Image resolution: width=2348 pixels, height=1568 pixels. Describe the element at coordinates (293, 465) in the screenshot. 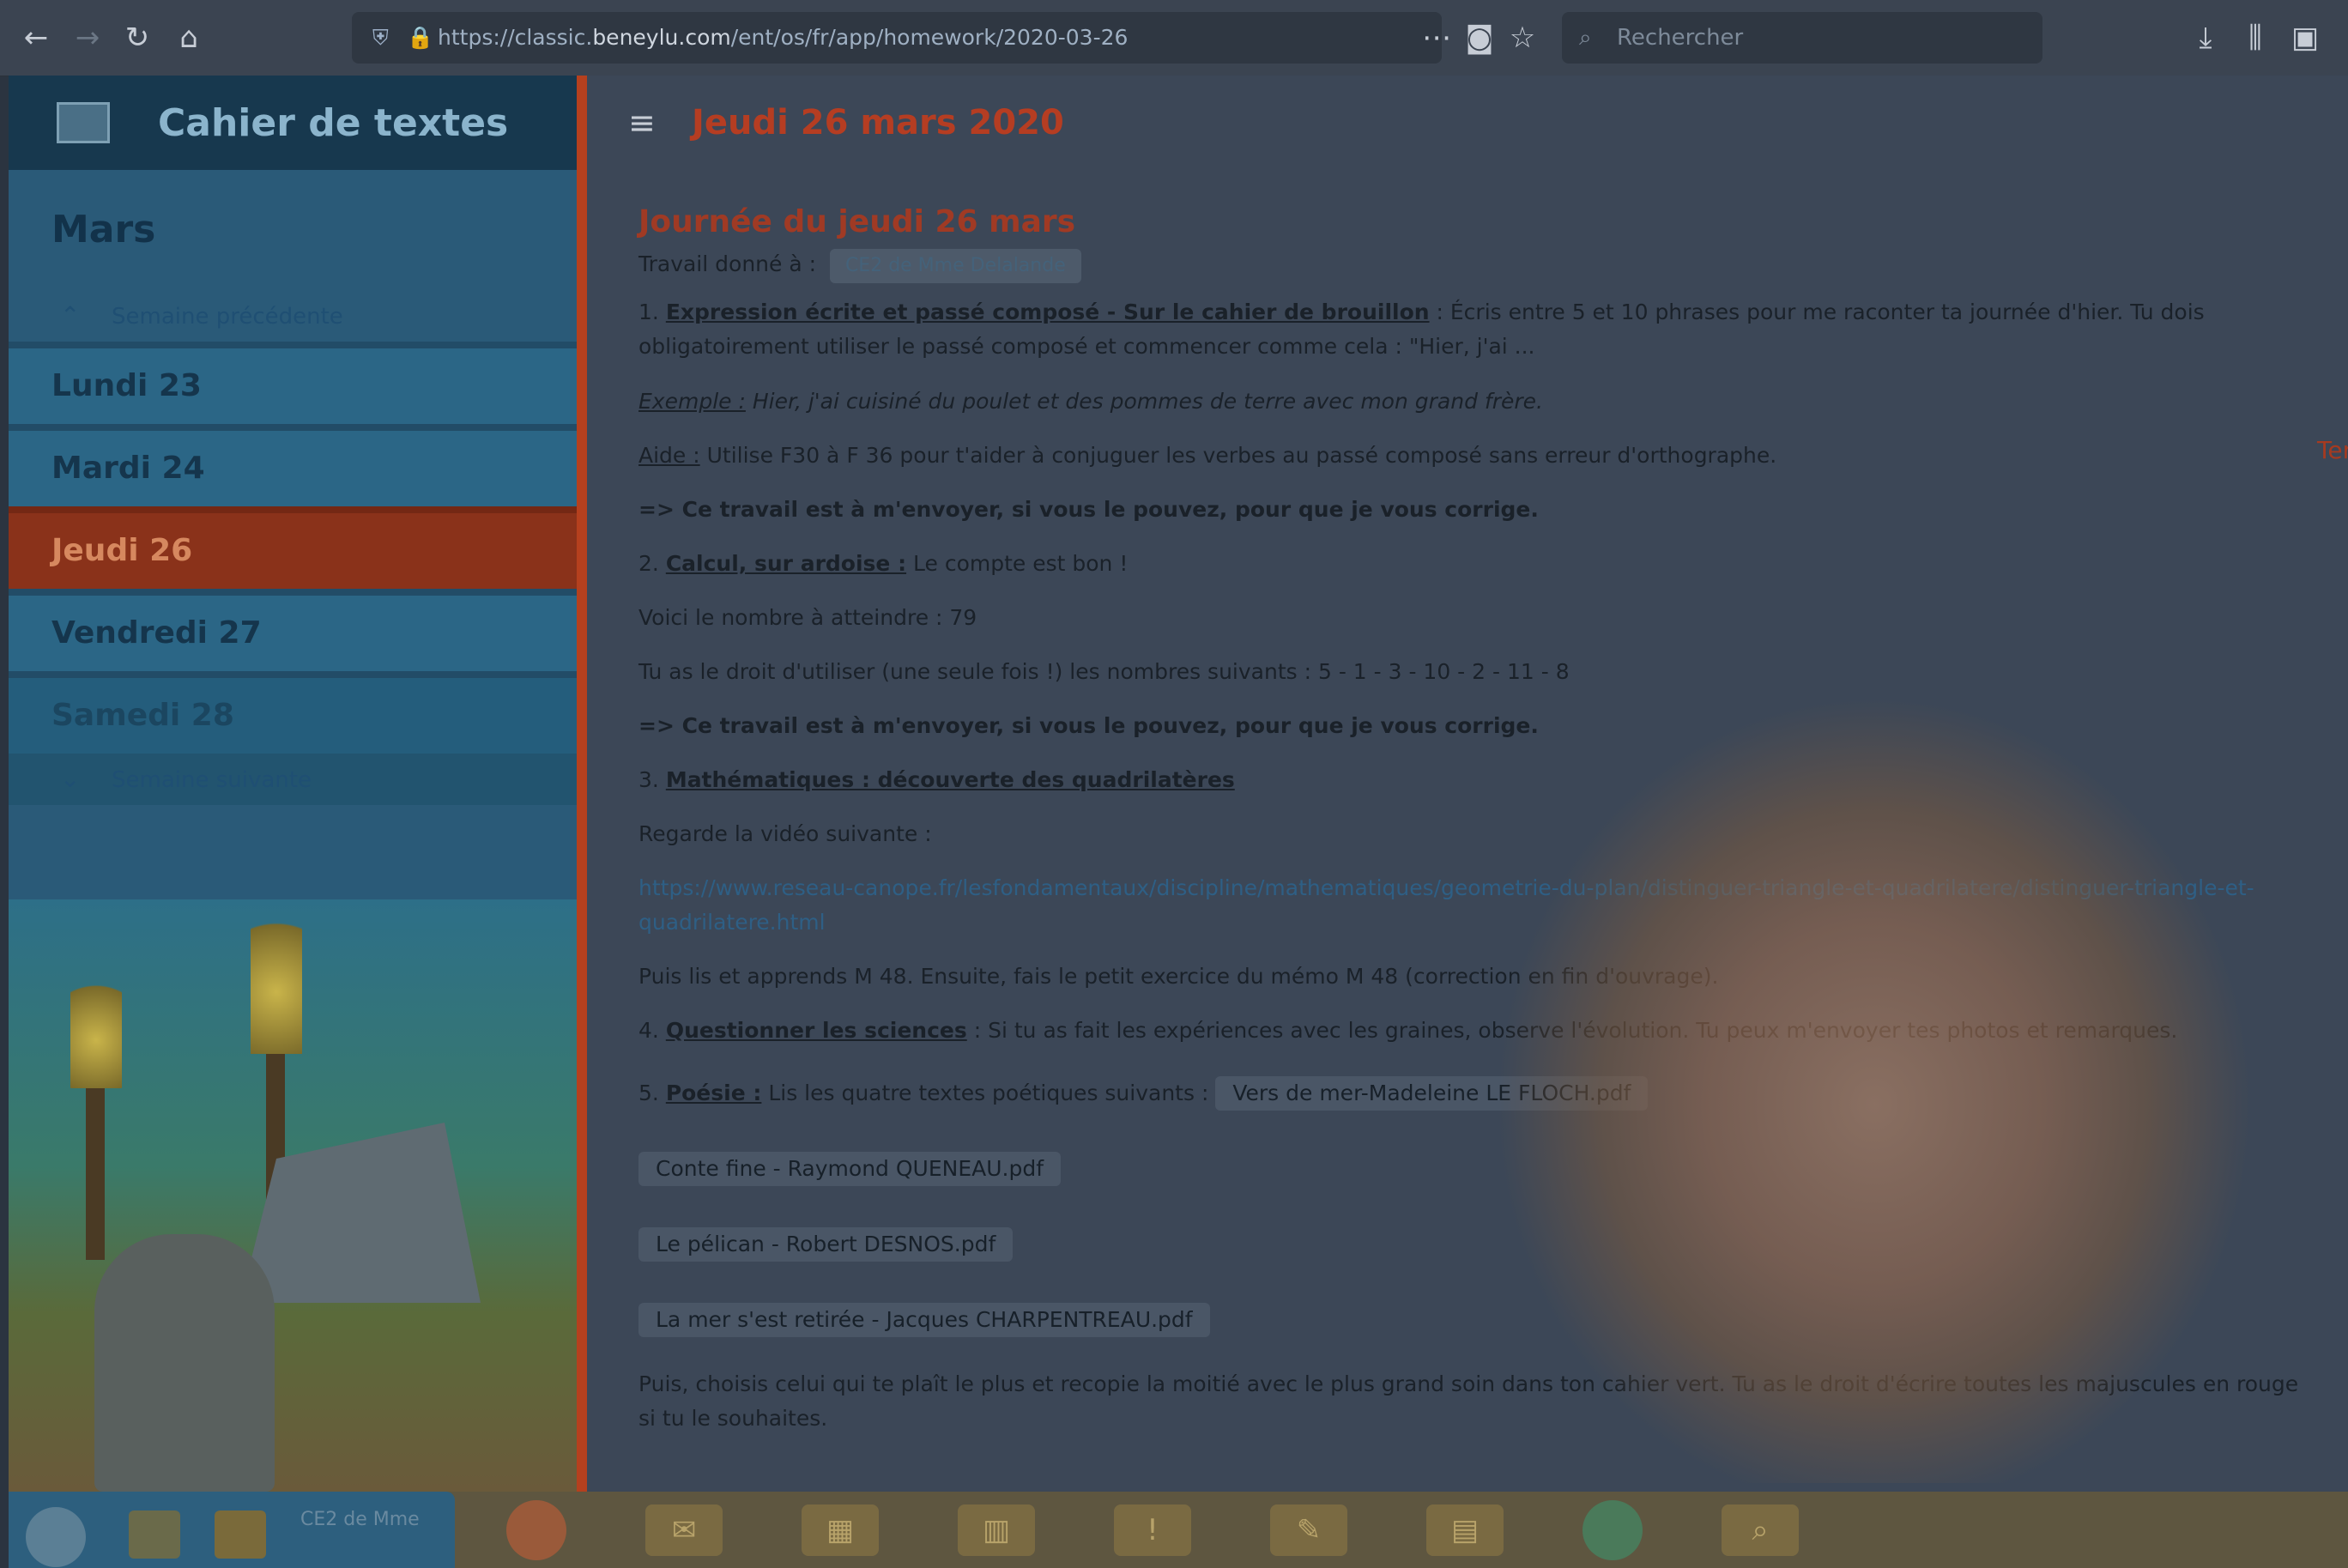

I see `sidebar-day-mardi: Mardi 24` at that location.